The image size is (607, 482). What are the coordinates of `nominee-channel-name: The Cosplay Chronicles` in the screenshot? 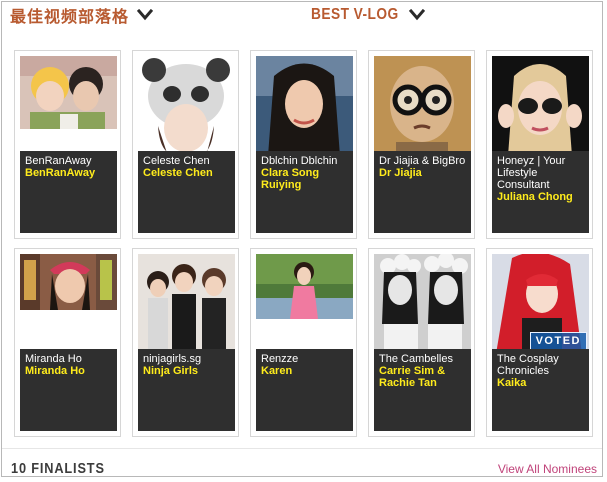 It's located at (528, 365).